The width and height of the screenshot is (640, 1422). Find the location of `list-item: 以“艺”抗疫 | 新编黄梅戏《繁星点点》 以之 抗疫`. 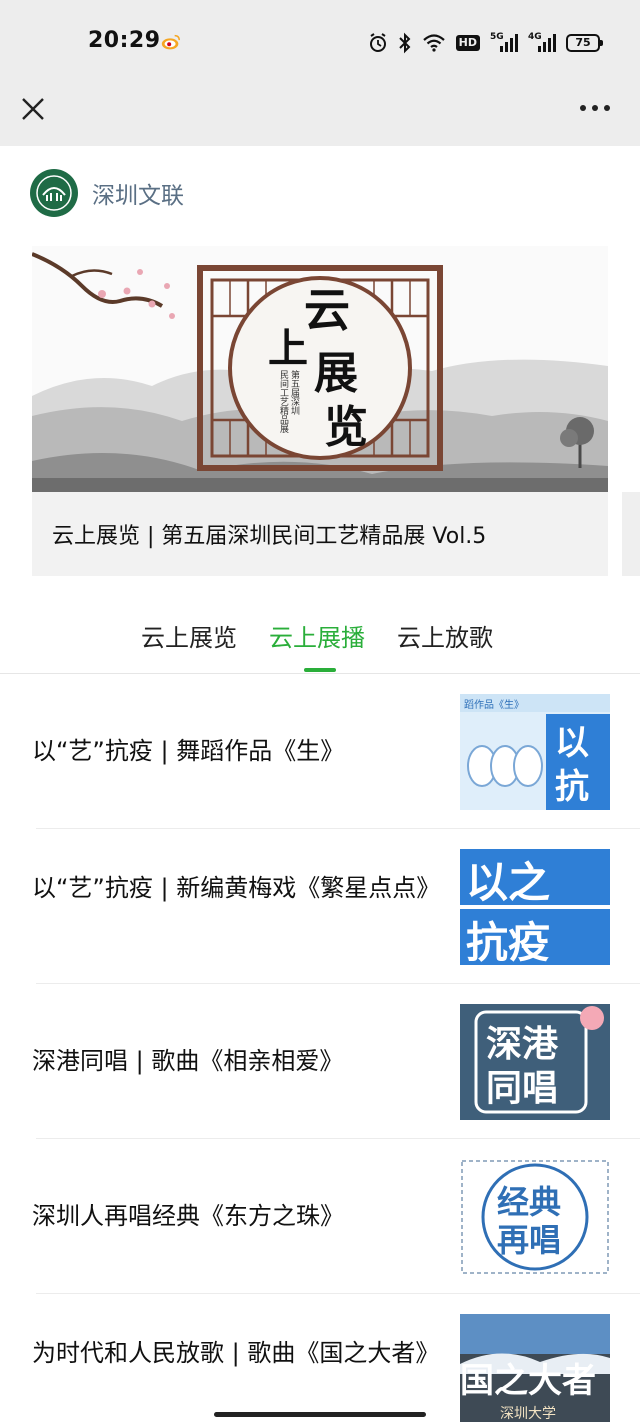

list-item: 以“艺”抗疫 | 新编黄梅戏《繁星点点》 以之 抗疫 is located at coordinates (320, 906).